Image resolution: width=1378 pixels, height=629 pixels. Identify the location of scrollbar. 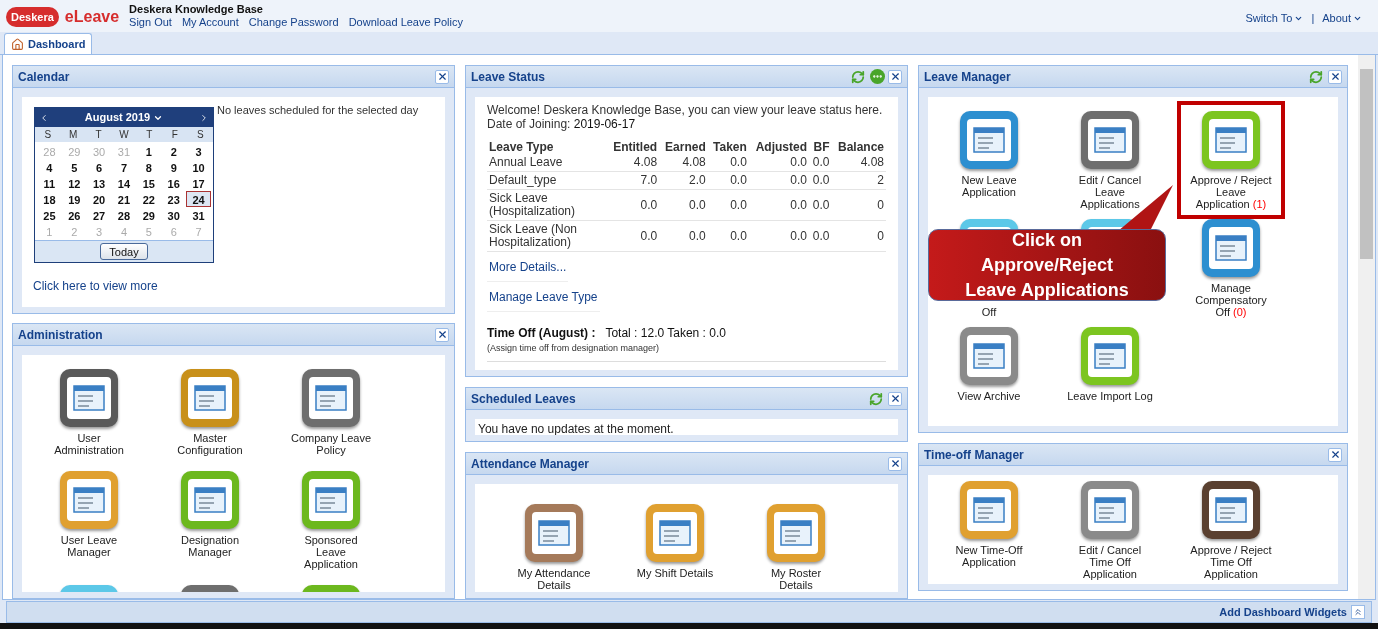
(1366, 327).